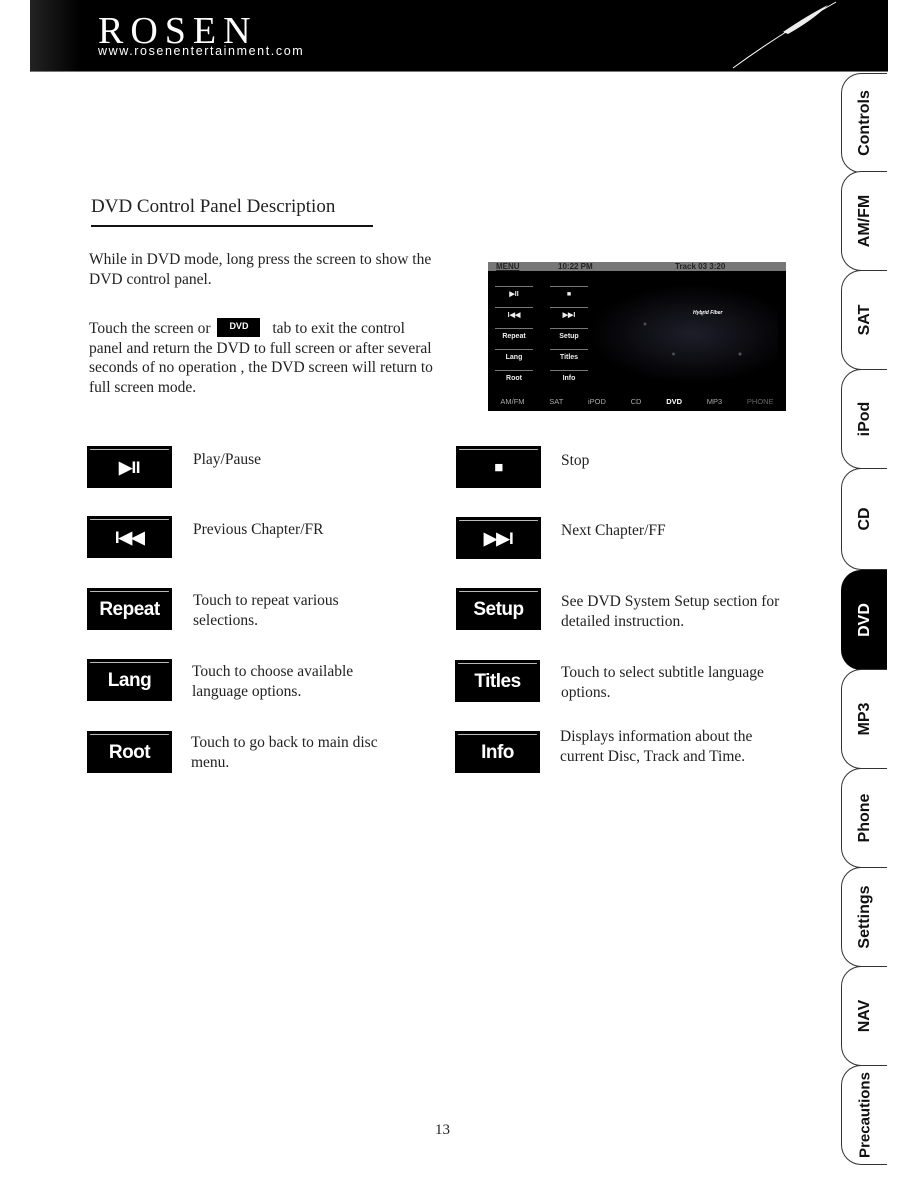  I want to click on tab-label: NAV, so click(864, 1016).